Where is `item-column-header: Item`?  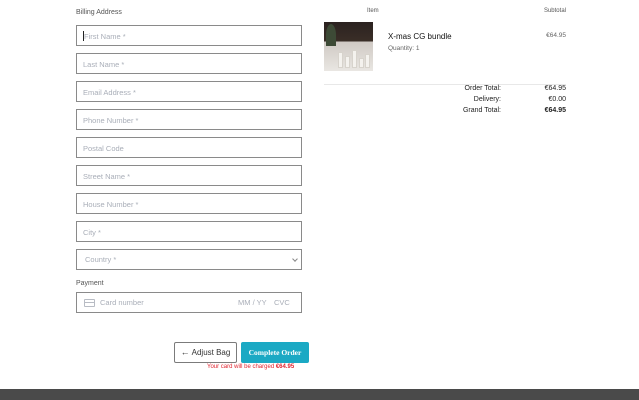 item-column-header: Item is located at coordinates (373, 11).